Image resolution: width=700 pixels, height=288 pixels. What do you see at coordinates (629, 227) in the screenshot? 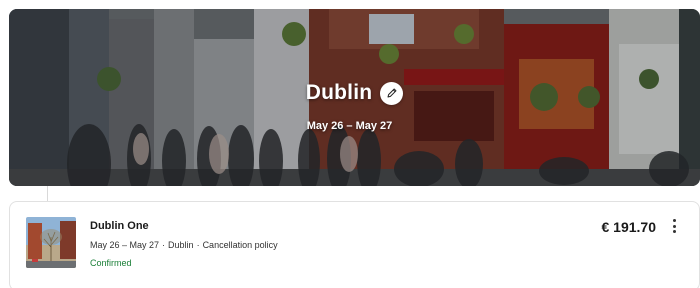
I see `booking-price: € 191.70` at bounding box center [629, 227].